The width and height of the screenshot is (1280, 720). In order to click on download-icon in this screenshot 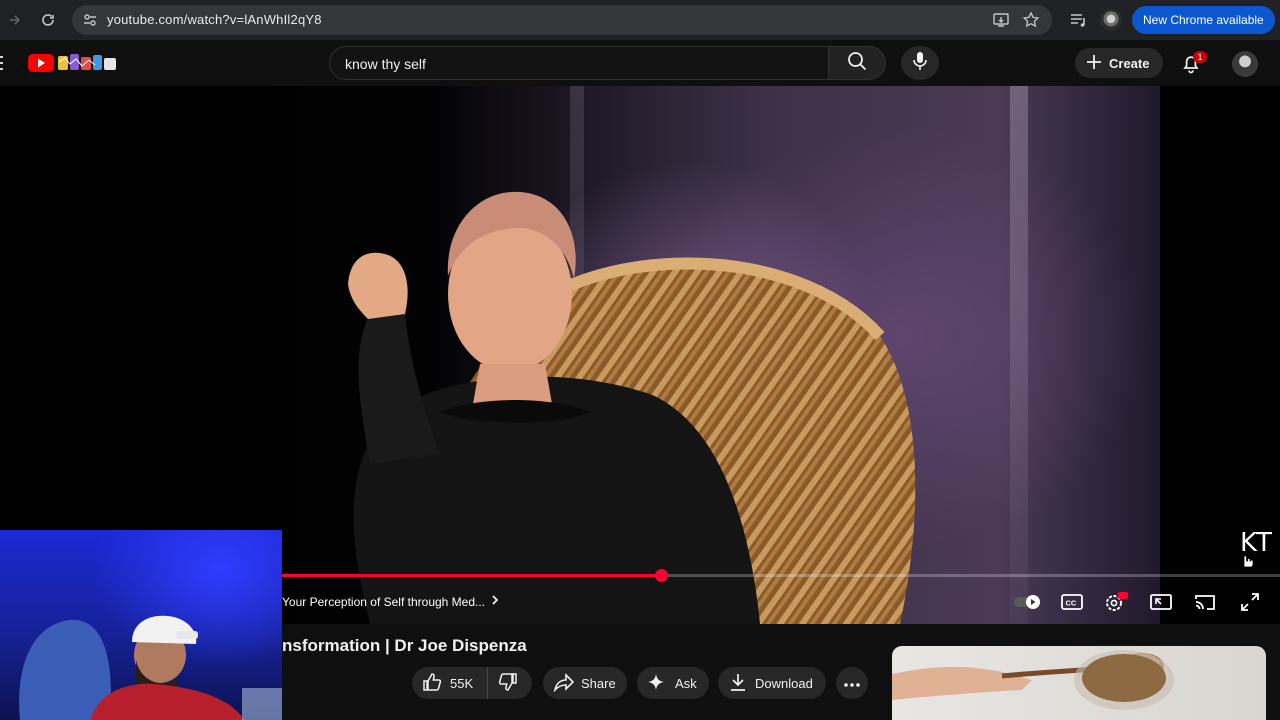, I will do `click(738, 683)`.